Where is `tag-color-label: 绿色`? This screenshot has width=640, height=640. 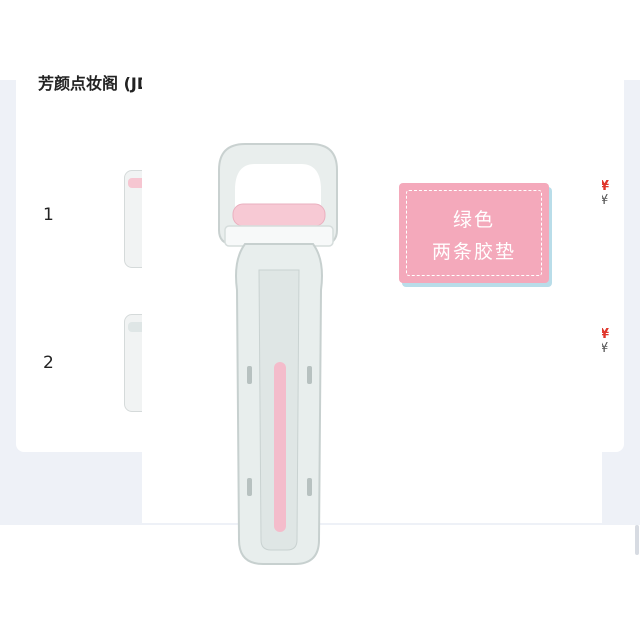 tag-color-label: 绿色 is located at coordinates (473, 220).